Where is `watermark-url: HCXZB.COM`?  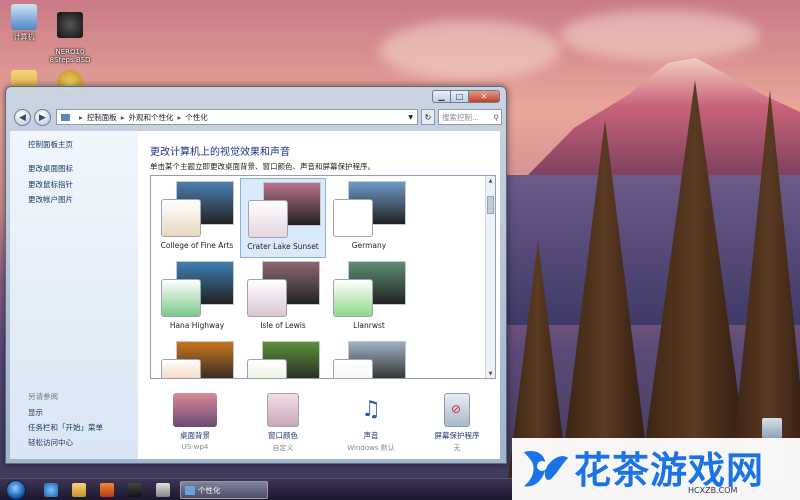
watermark-url: HCXZB.COM is located at coordinates (713, 490).